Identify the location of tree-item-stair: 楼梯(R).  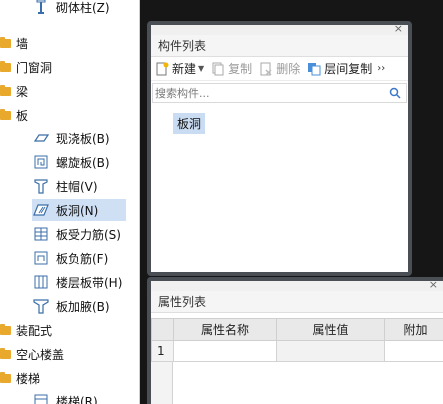
(65, 397).